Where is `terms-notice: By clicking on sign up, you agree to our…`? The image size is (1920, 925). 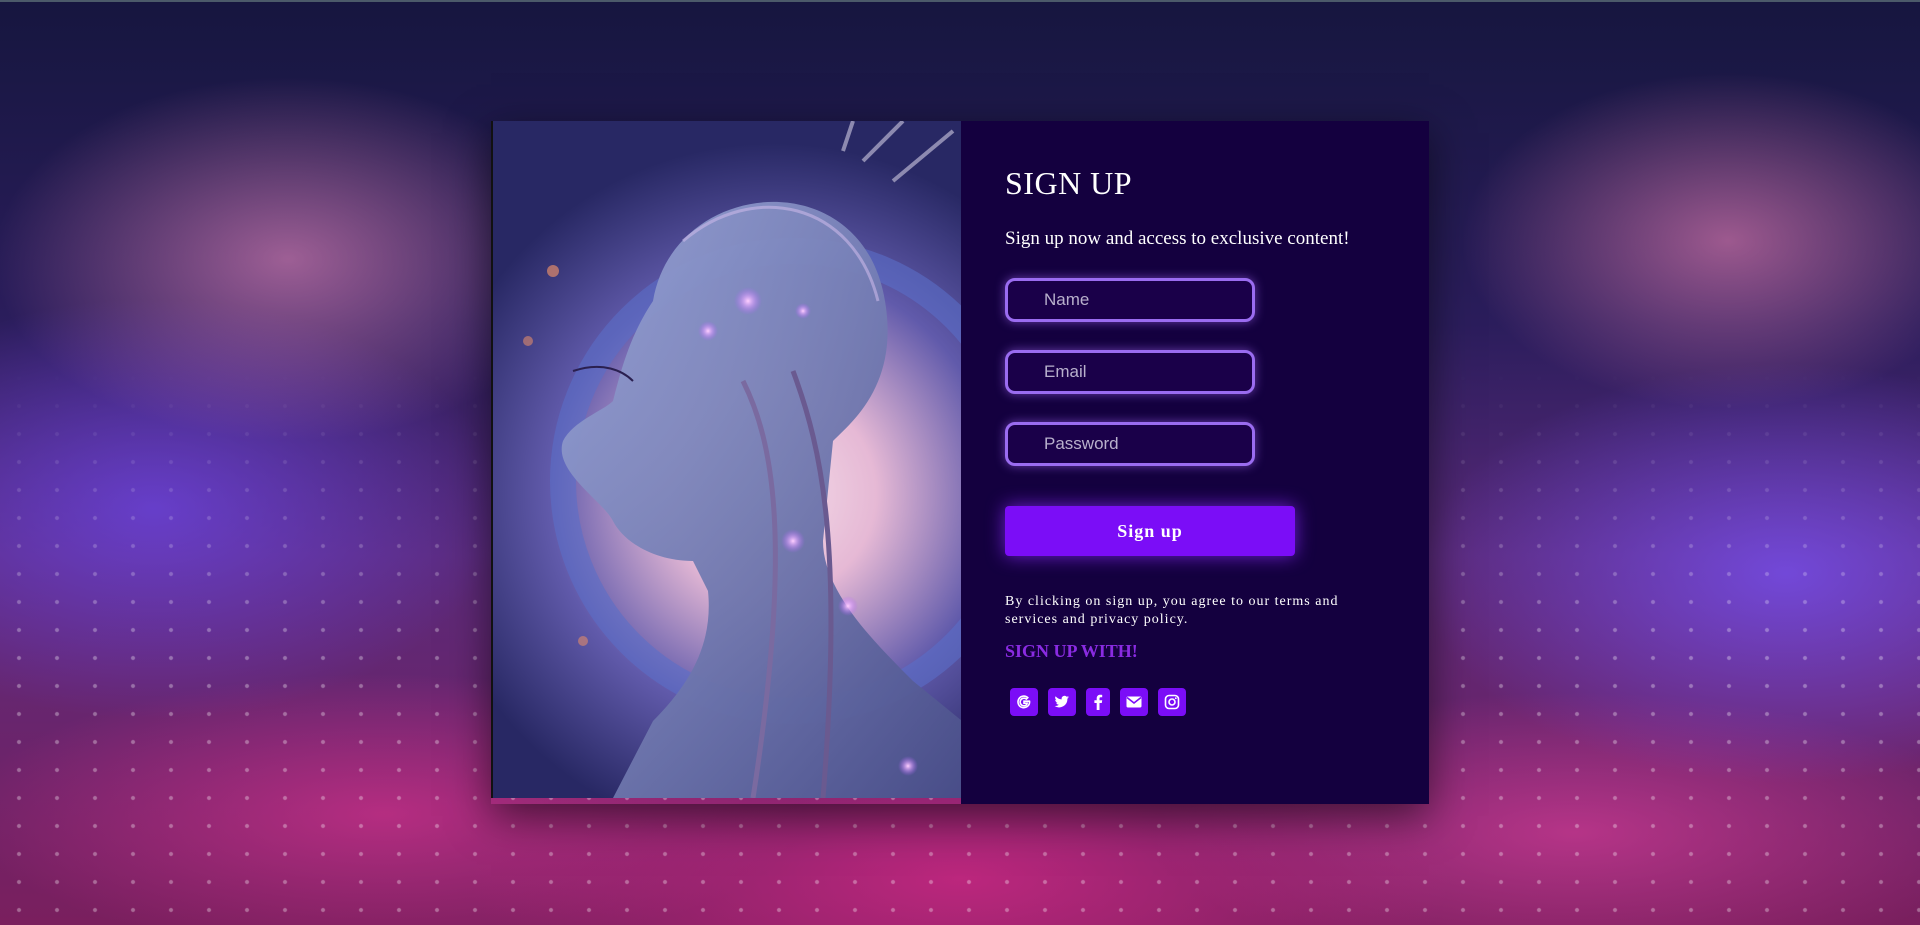
terms-notice: By clicking on sign up, you agree to our… is located at coordinates (1200, 611).